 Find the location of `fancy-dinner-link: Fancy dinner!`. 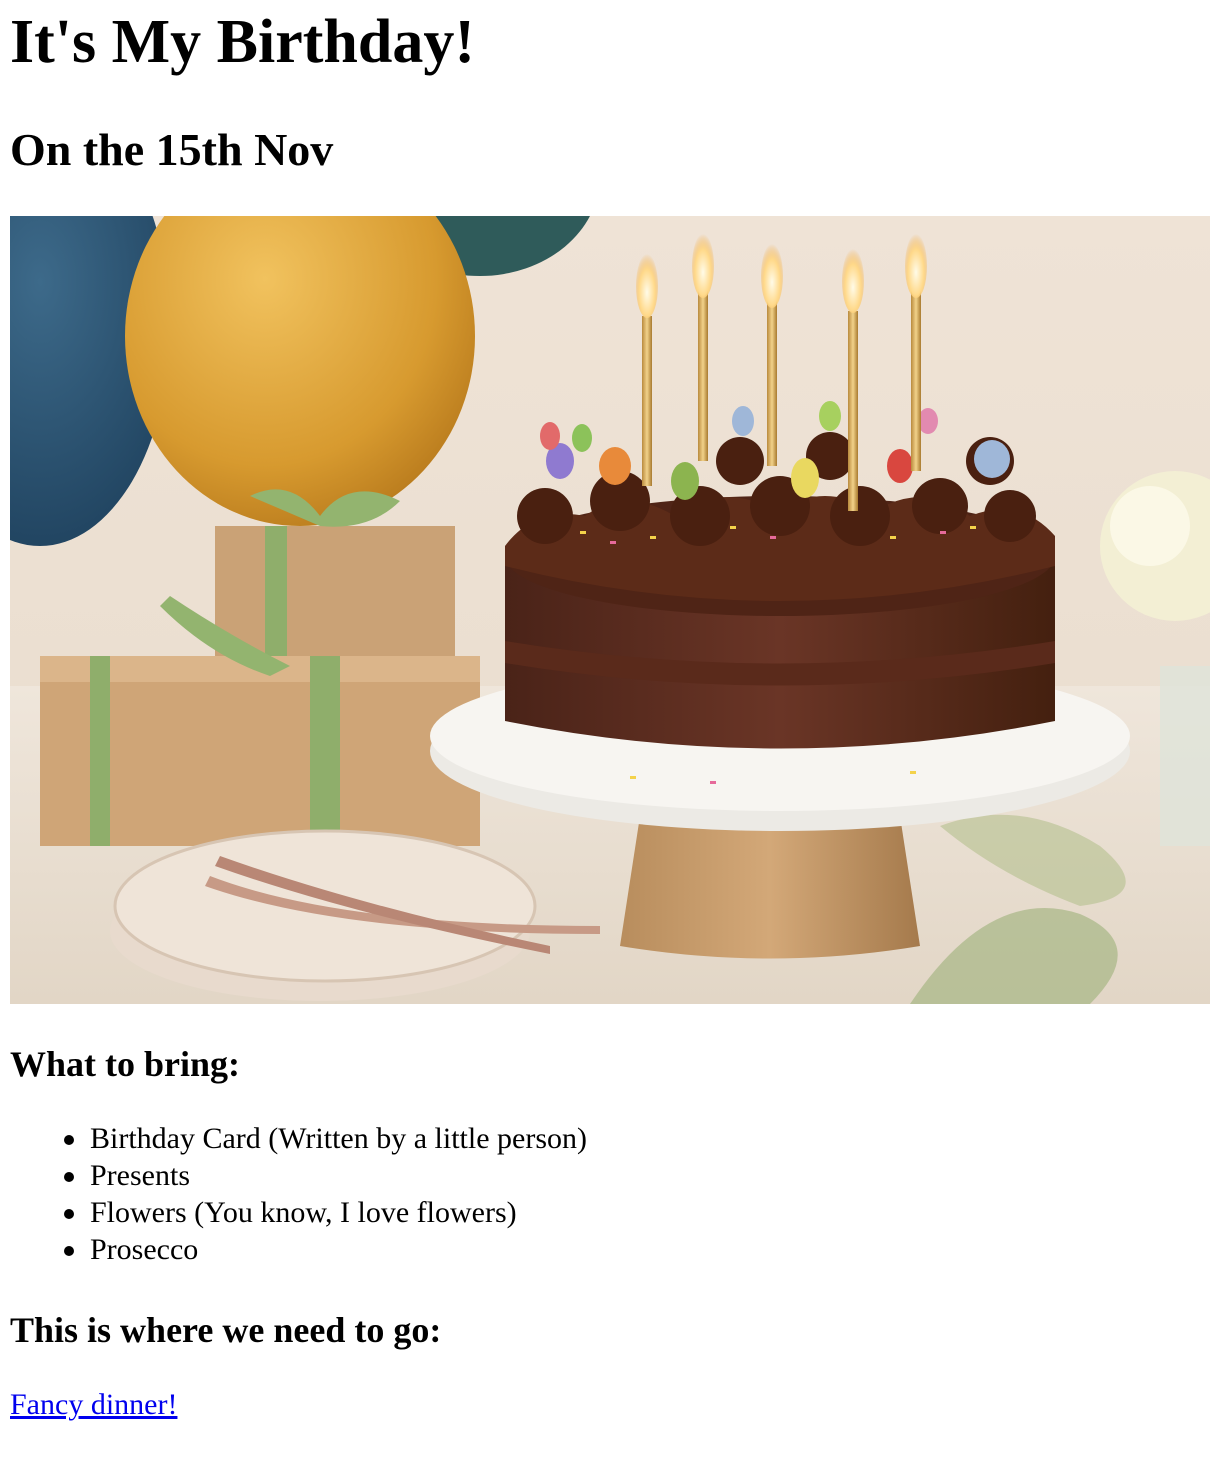

fancy-dinner-link: Fancy dinner! is located at coordinates (93, 1404).